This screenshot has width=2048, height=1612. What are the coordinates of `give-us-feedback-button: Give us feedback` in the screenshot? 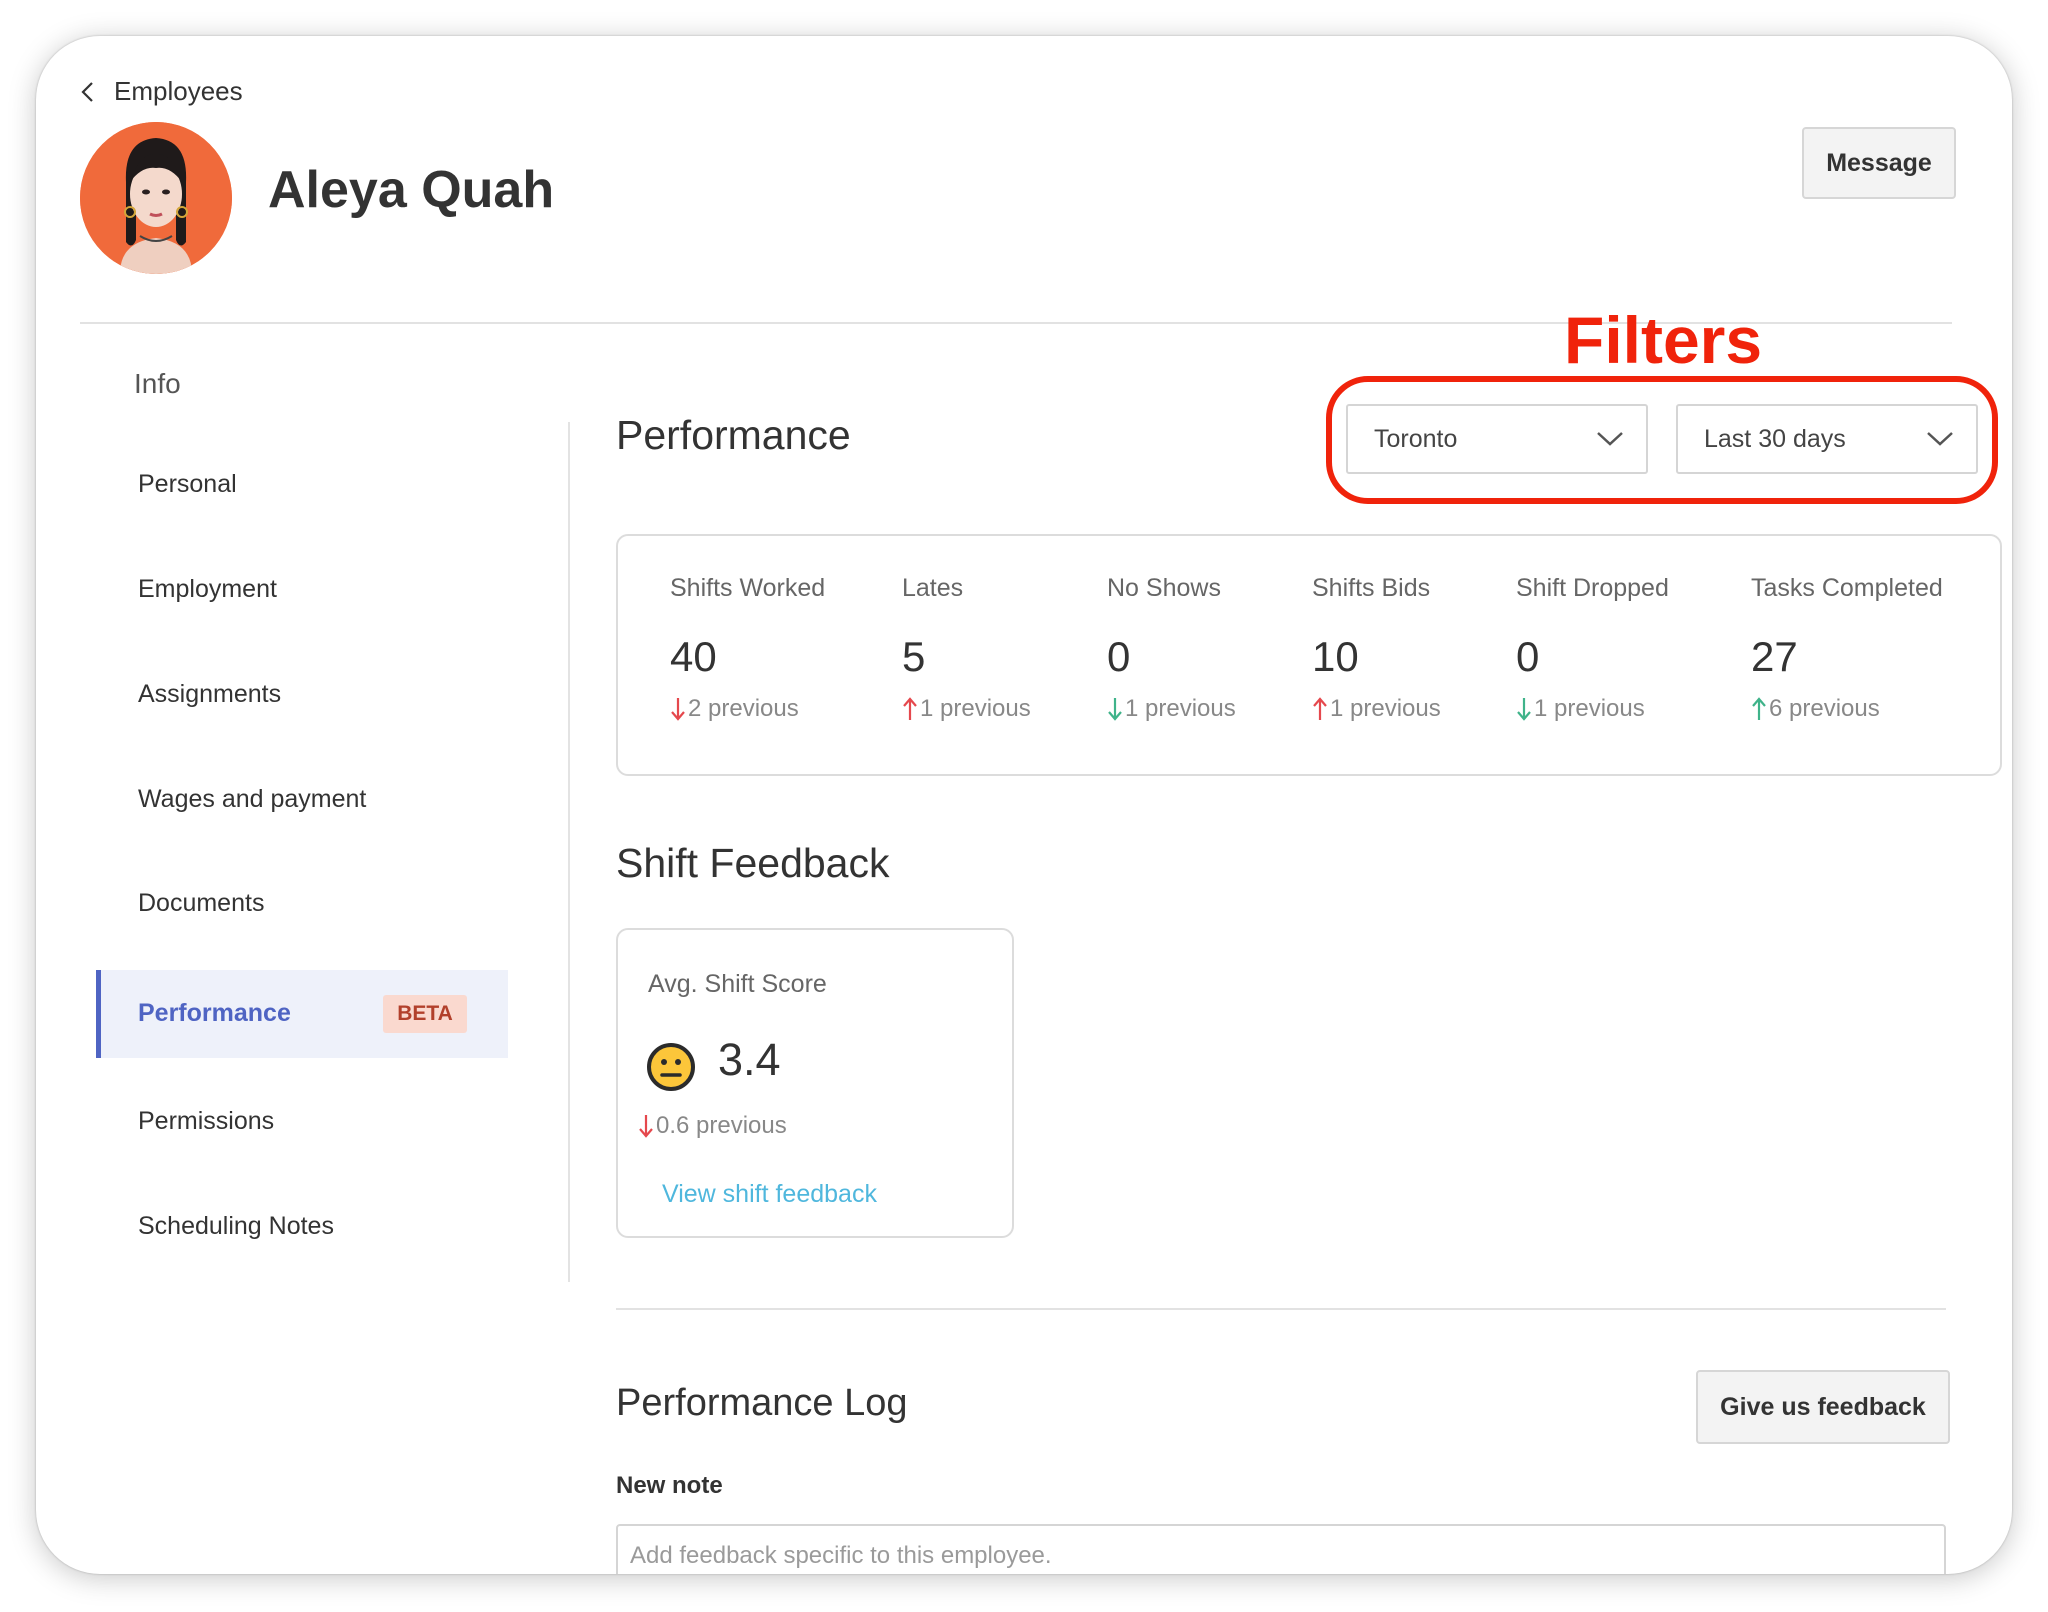 It's located at (1823, 1407).